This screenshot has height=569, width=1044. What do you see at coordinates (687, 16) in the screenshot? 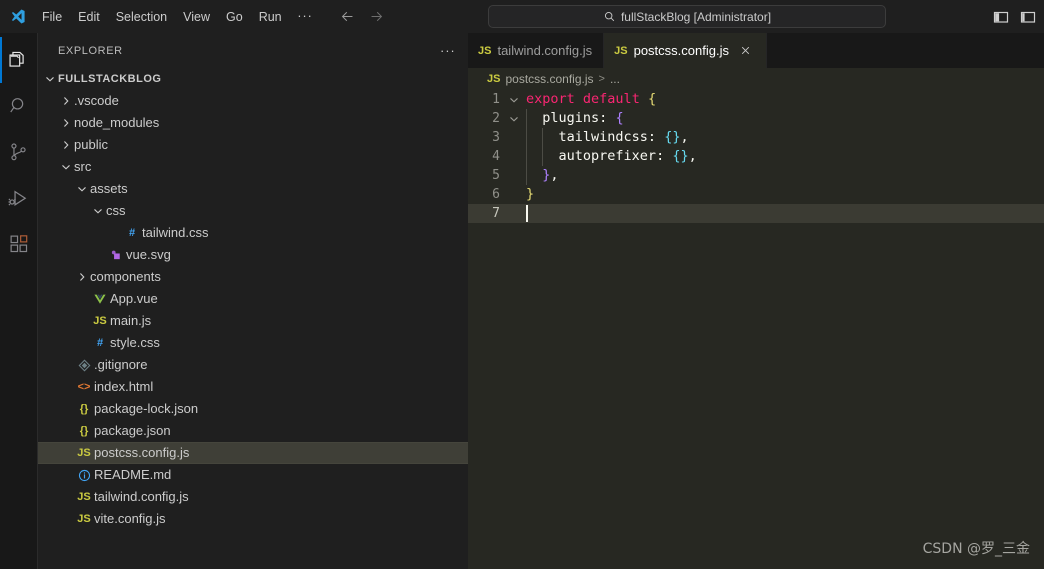
I see `command-center: fullStackBlog [Administrator]` at bounding box center [687, 16].